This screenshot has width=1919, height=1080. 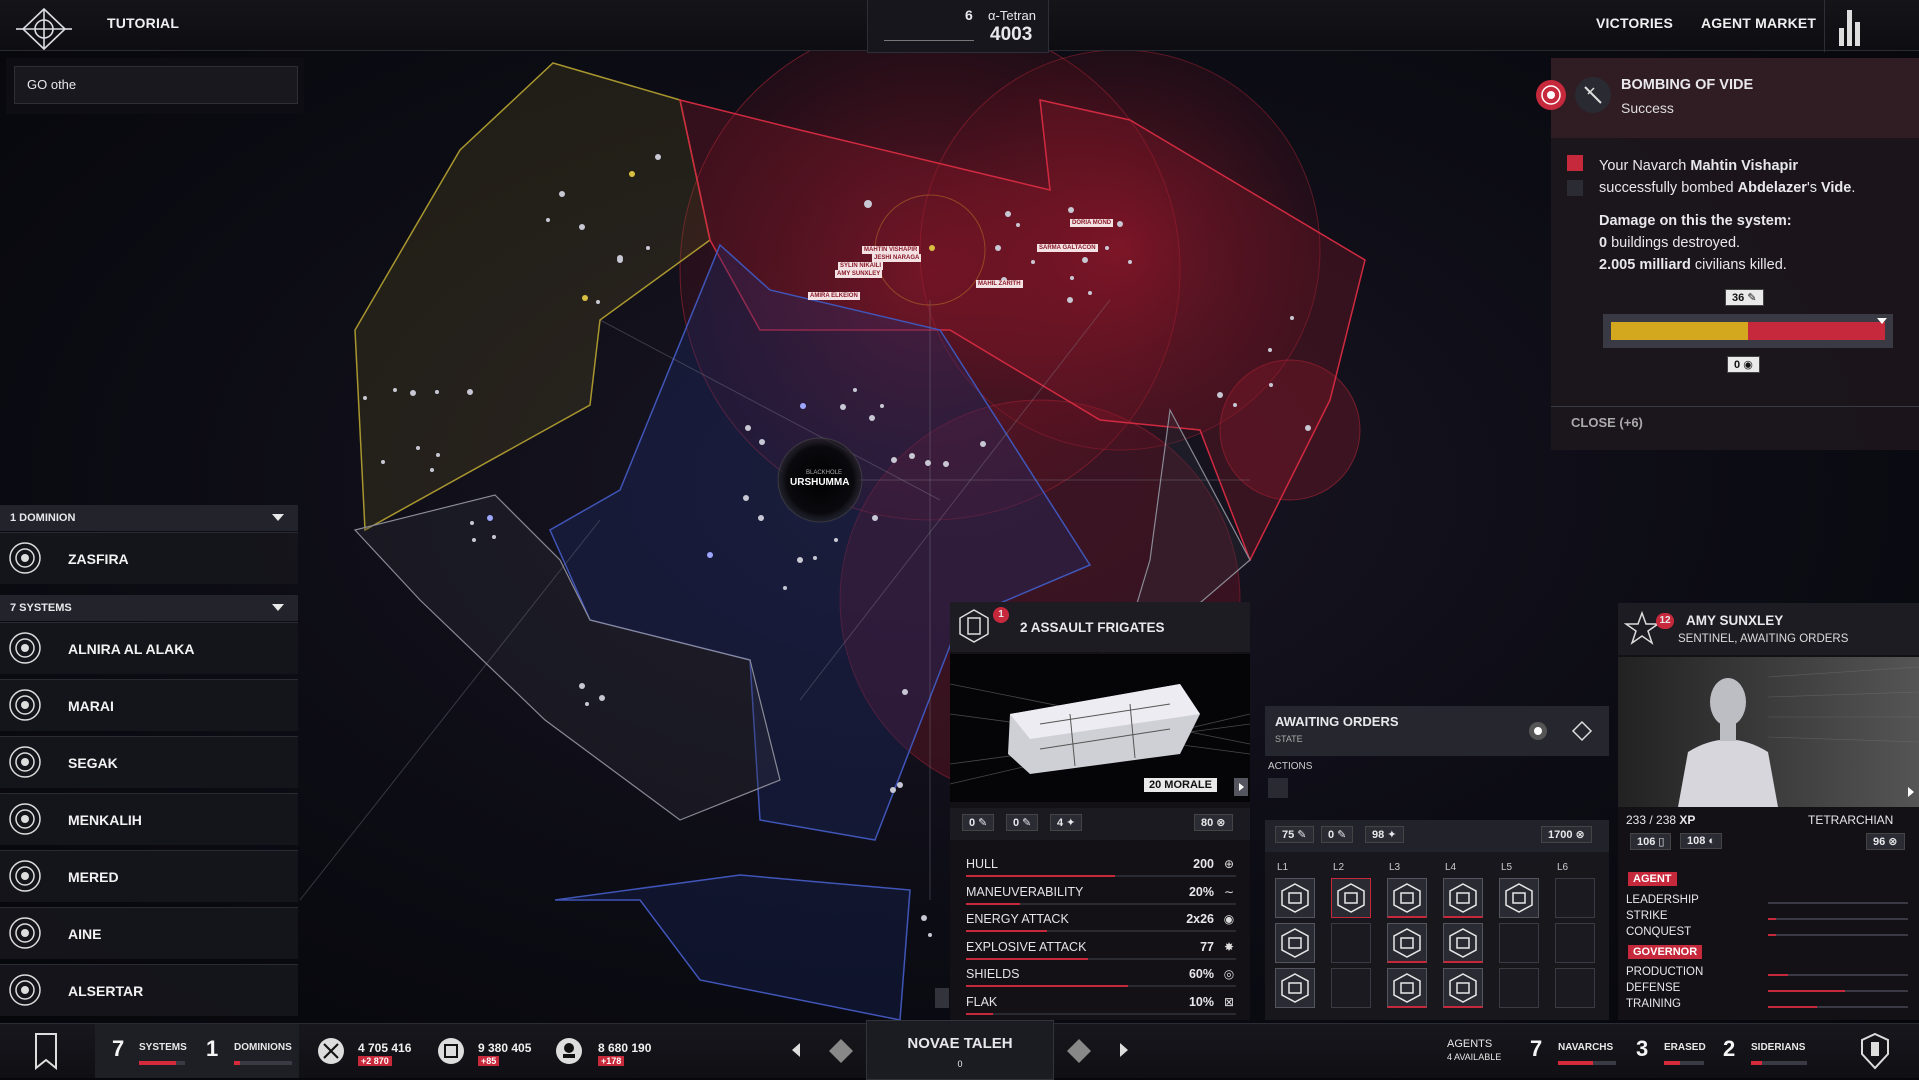 What do you see at coordinates (1748, 331) in the screenshot?
I see `bombing-result-bar` at bounding box center [1748, 331].